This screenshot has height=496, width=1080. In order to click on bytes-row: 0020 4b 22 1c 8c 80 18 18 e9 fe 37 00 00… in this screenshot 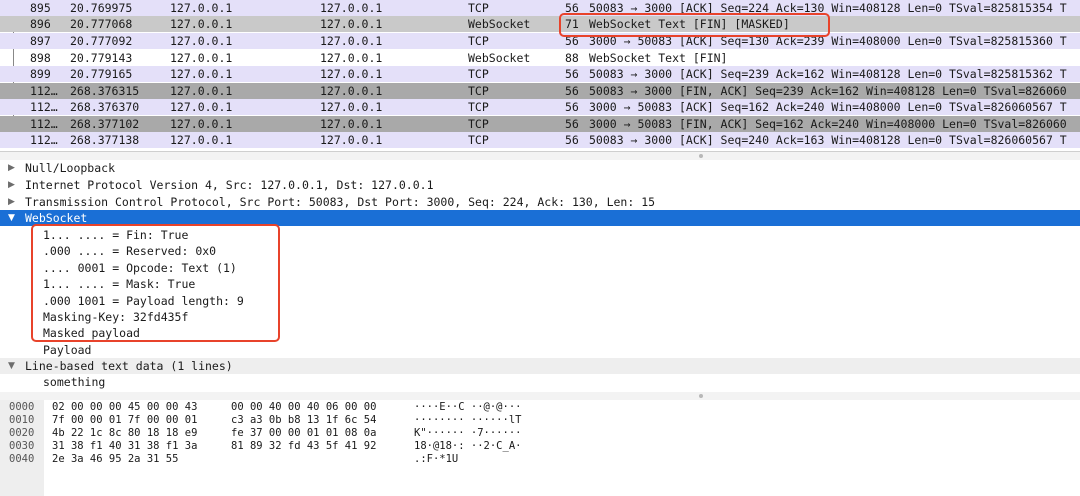, I will do `click(540, 433)`.